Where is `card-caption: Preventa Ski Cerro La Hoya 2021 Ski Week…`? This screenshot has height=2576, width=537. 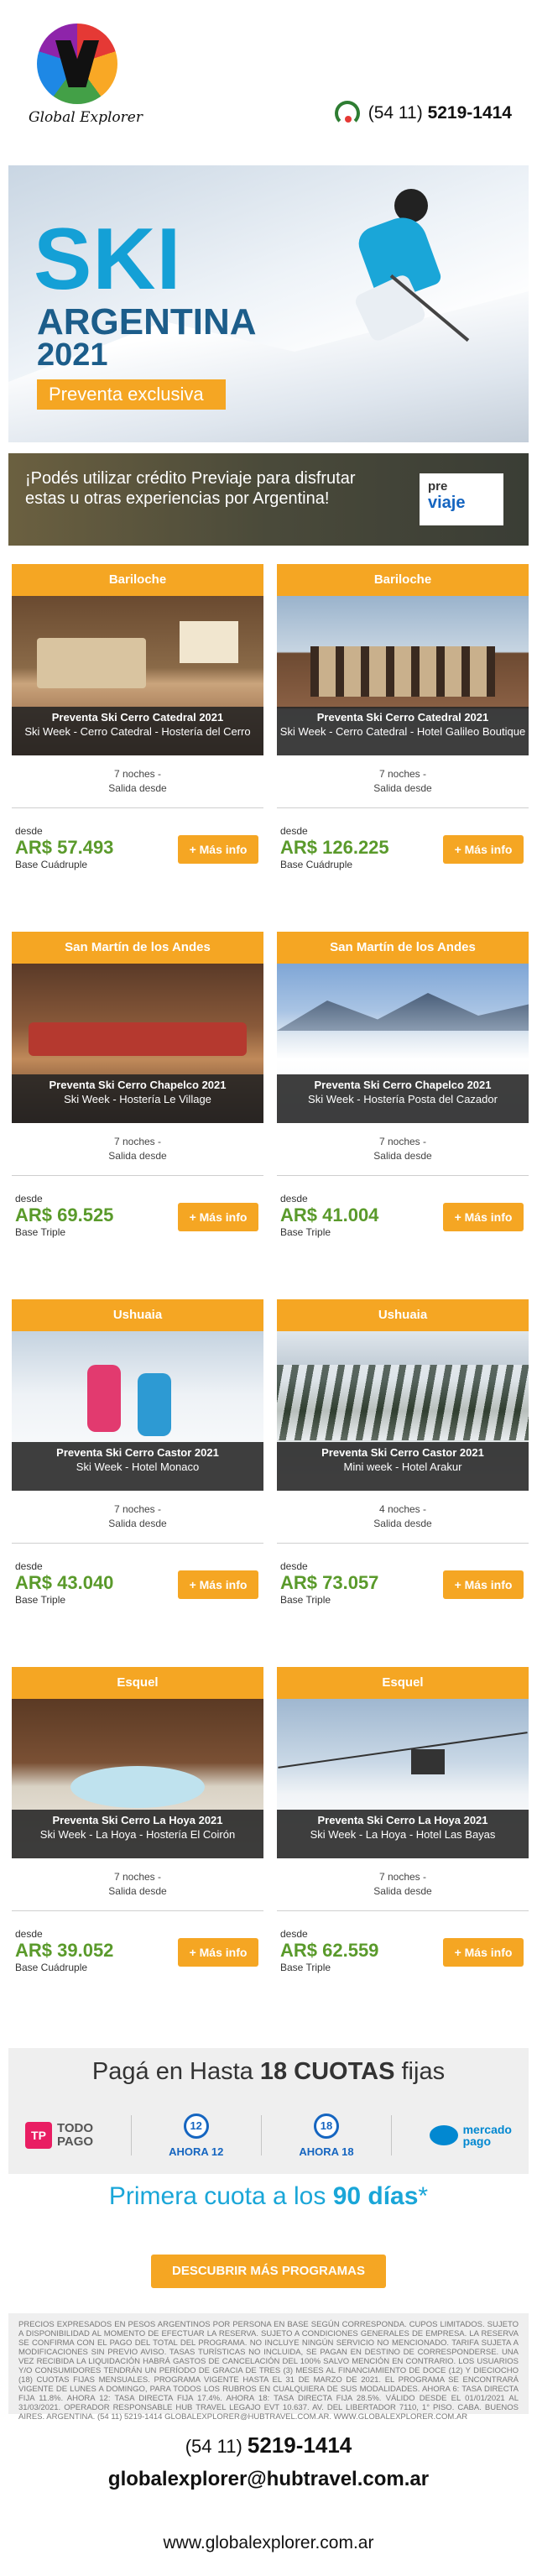
card-caption: Preventa Ski Cerro La Hoya 2021 Ski Week… is located at coordinates (138, 1834).